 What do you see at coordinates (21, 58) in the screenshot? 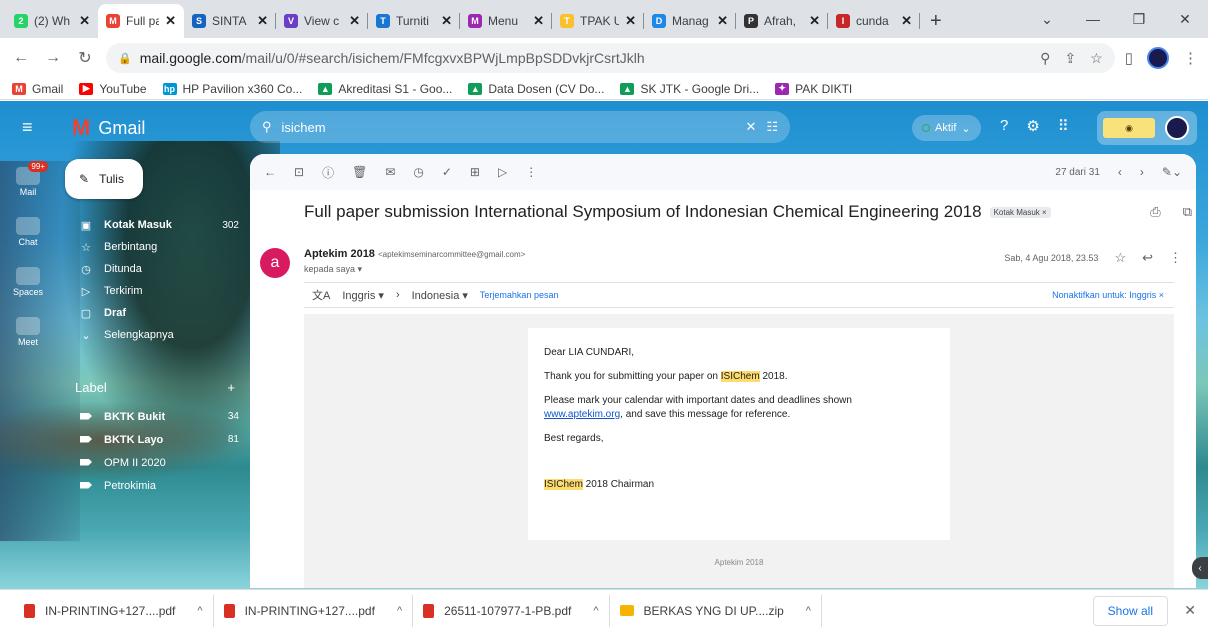
I see `back-icon: ←` at bounding box center [21, 58].